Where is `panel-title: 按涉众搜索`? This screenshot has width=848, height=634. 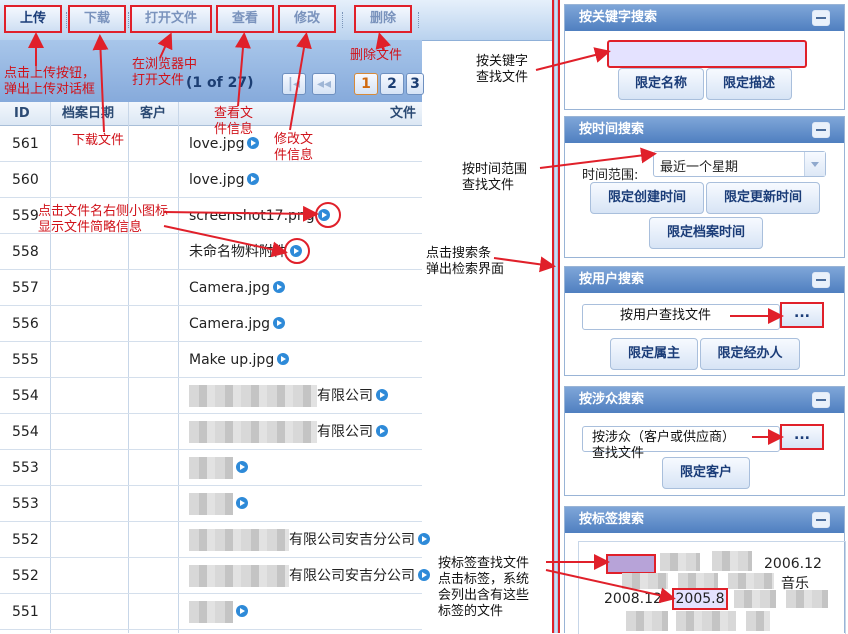
panel-title: 按涉众搜索 is located at coordinates (704, 400).